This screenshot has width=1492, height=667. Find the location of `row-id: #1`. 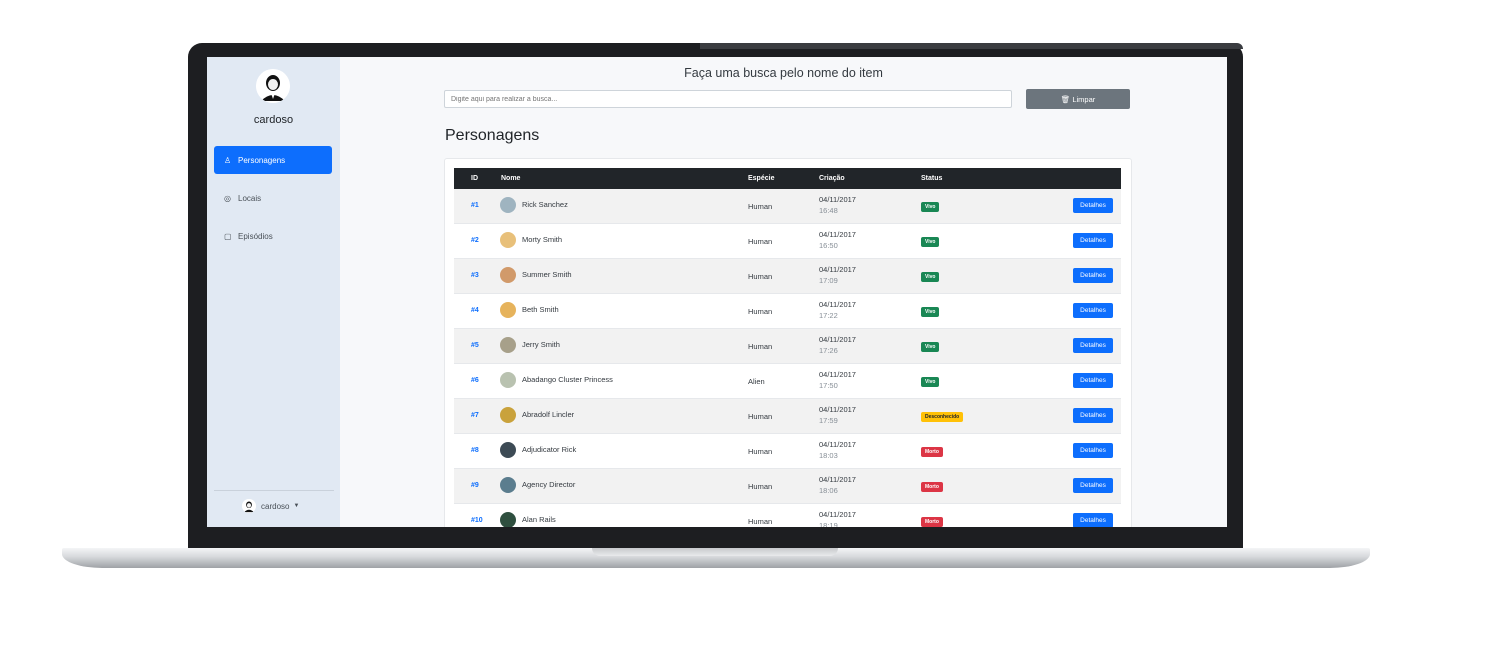

row-id: #1 is located at coordinates (475, 205).